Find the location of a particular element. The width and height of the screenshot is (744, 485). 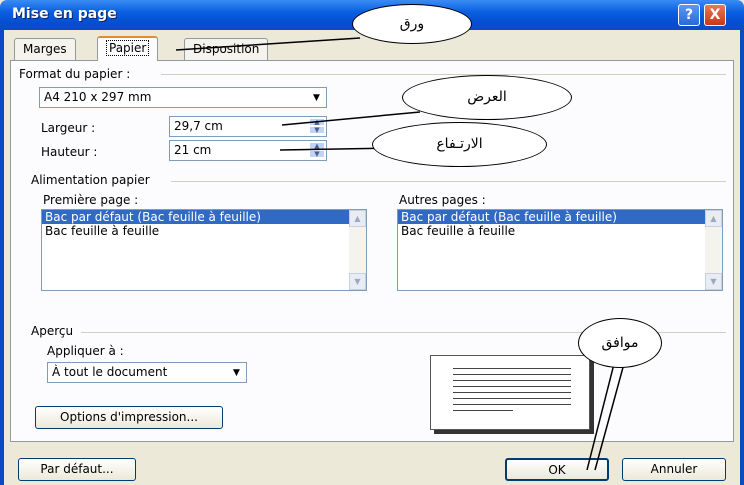

height-label: Hauteur : is located at coordinates (69, 152).